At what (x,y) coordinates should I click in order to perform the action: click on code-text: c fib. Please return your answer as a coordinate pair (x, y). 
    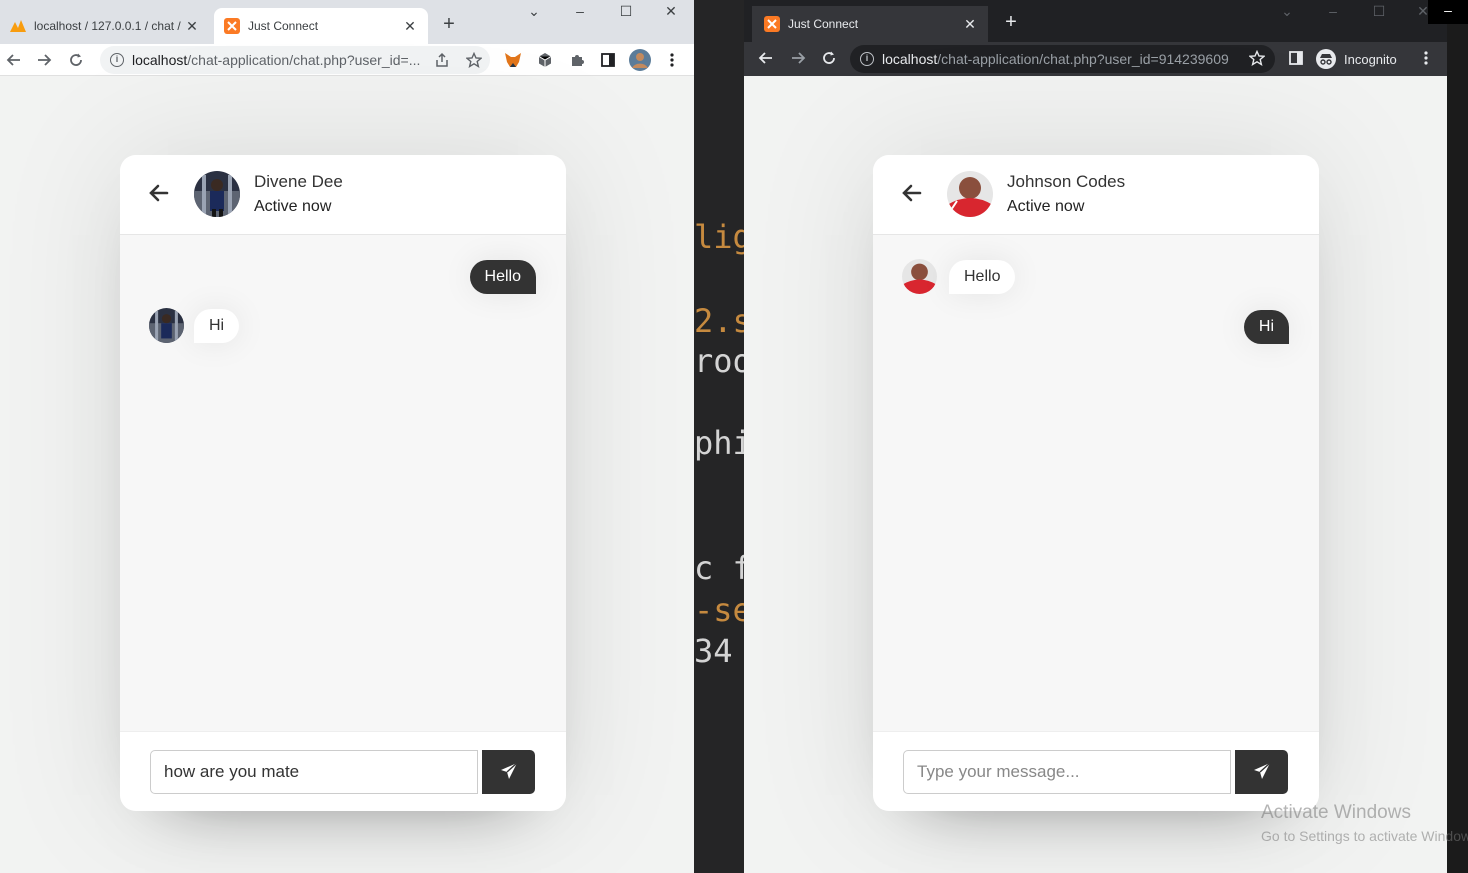
    Looking at the image, I should click on (719, 568).